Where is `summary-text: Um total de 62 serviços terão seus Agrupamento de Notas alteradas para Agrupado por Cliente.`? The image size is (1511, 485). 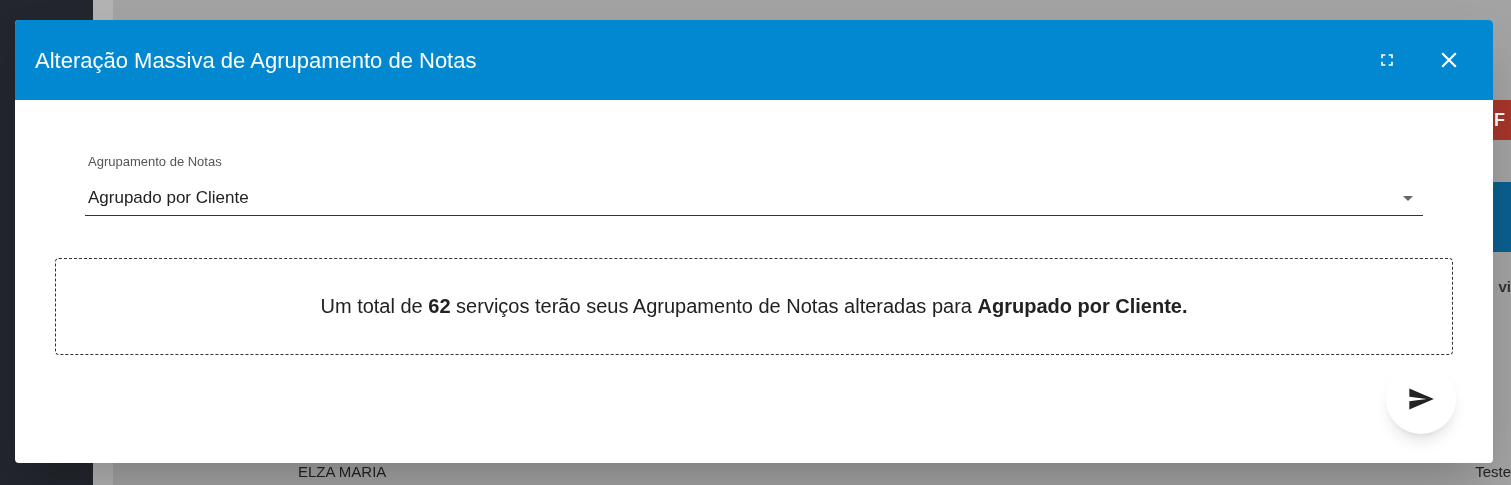 summary-text: Um total de 62 serviços terão seus Agrupamento de Notas alteradas para Agrupado por Cliente. is located at coordinates (754, 306).